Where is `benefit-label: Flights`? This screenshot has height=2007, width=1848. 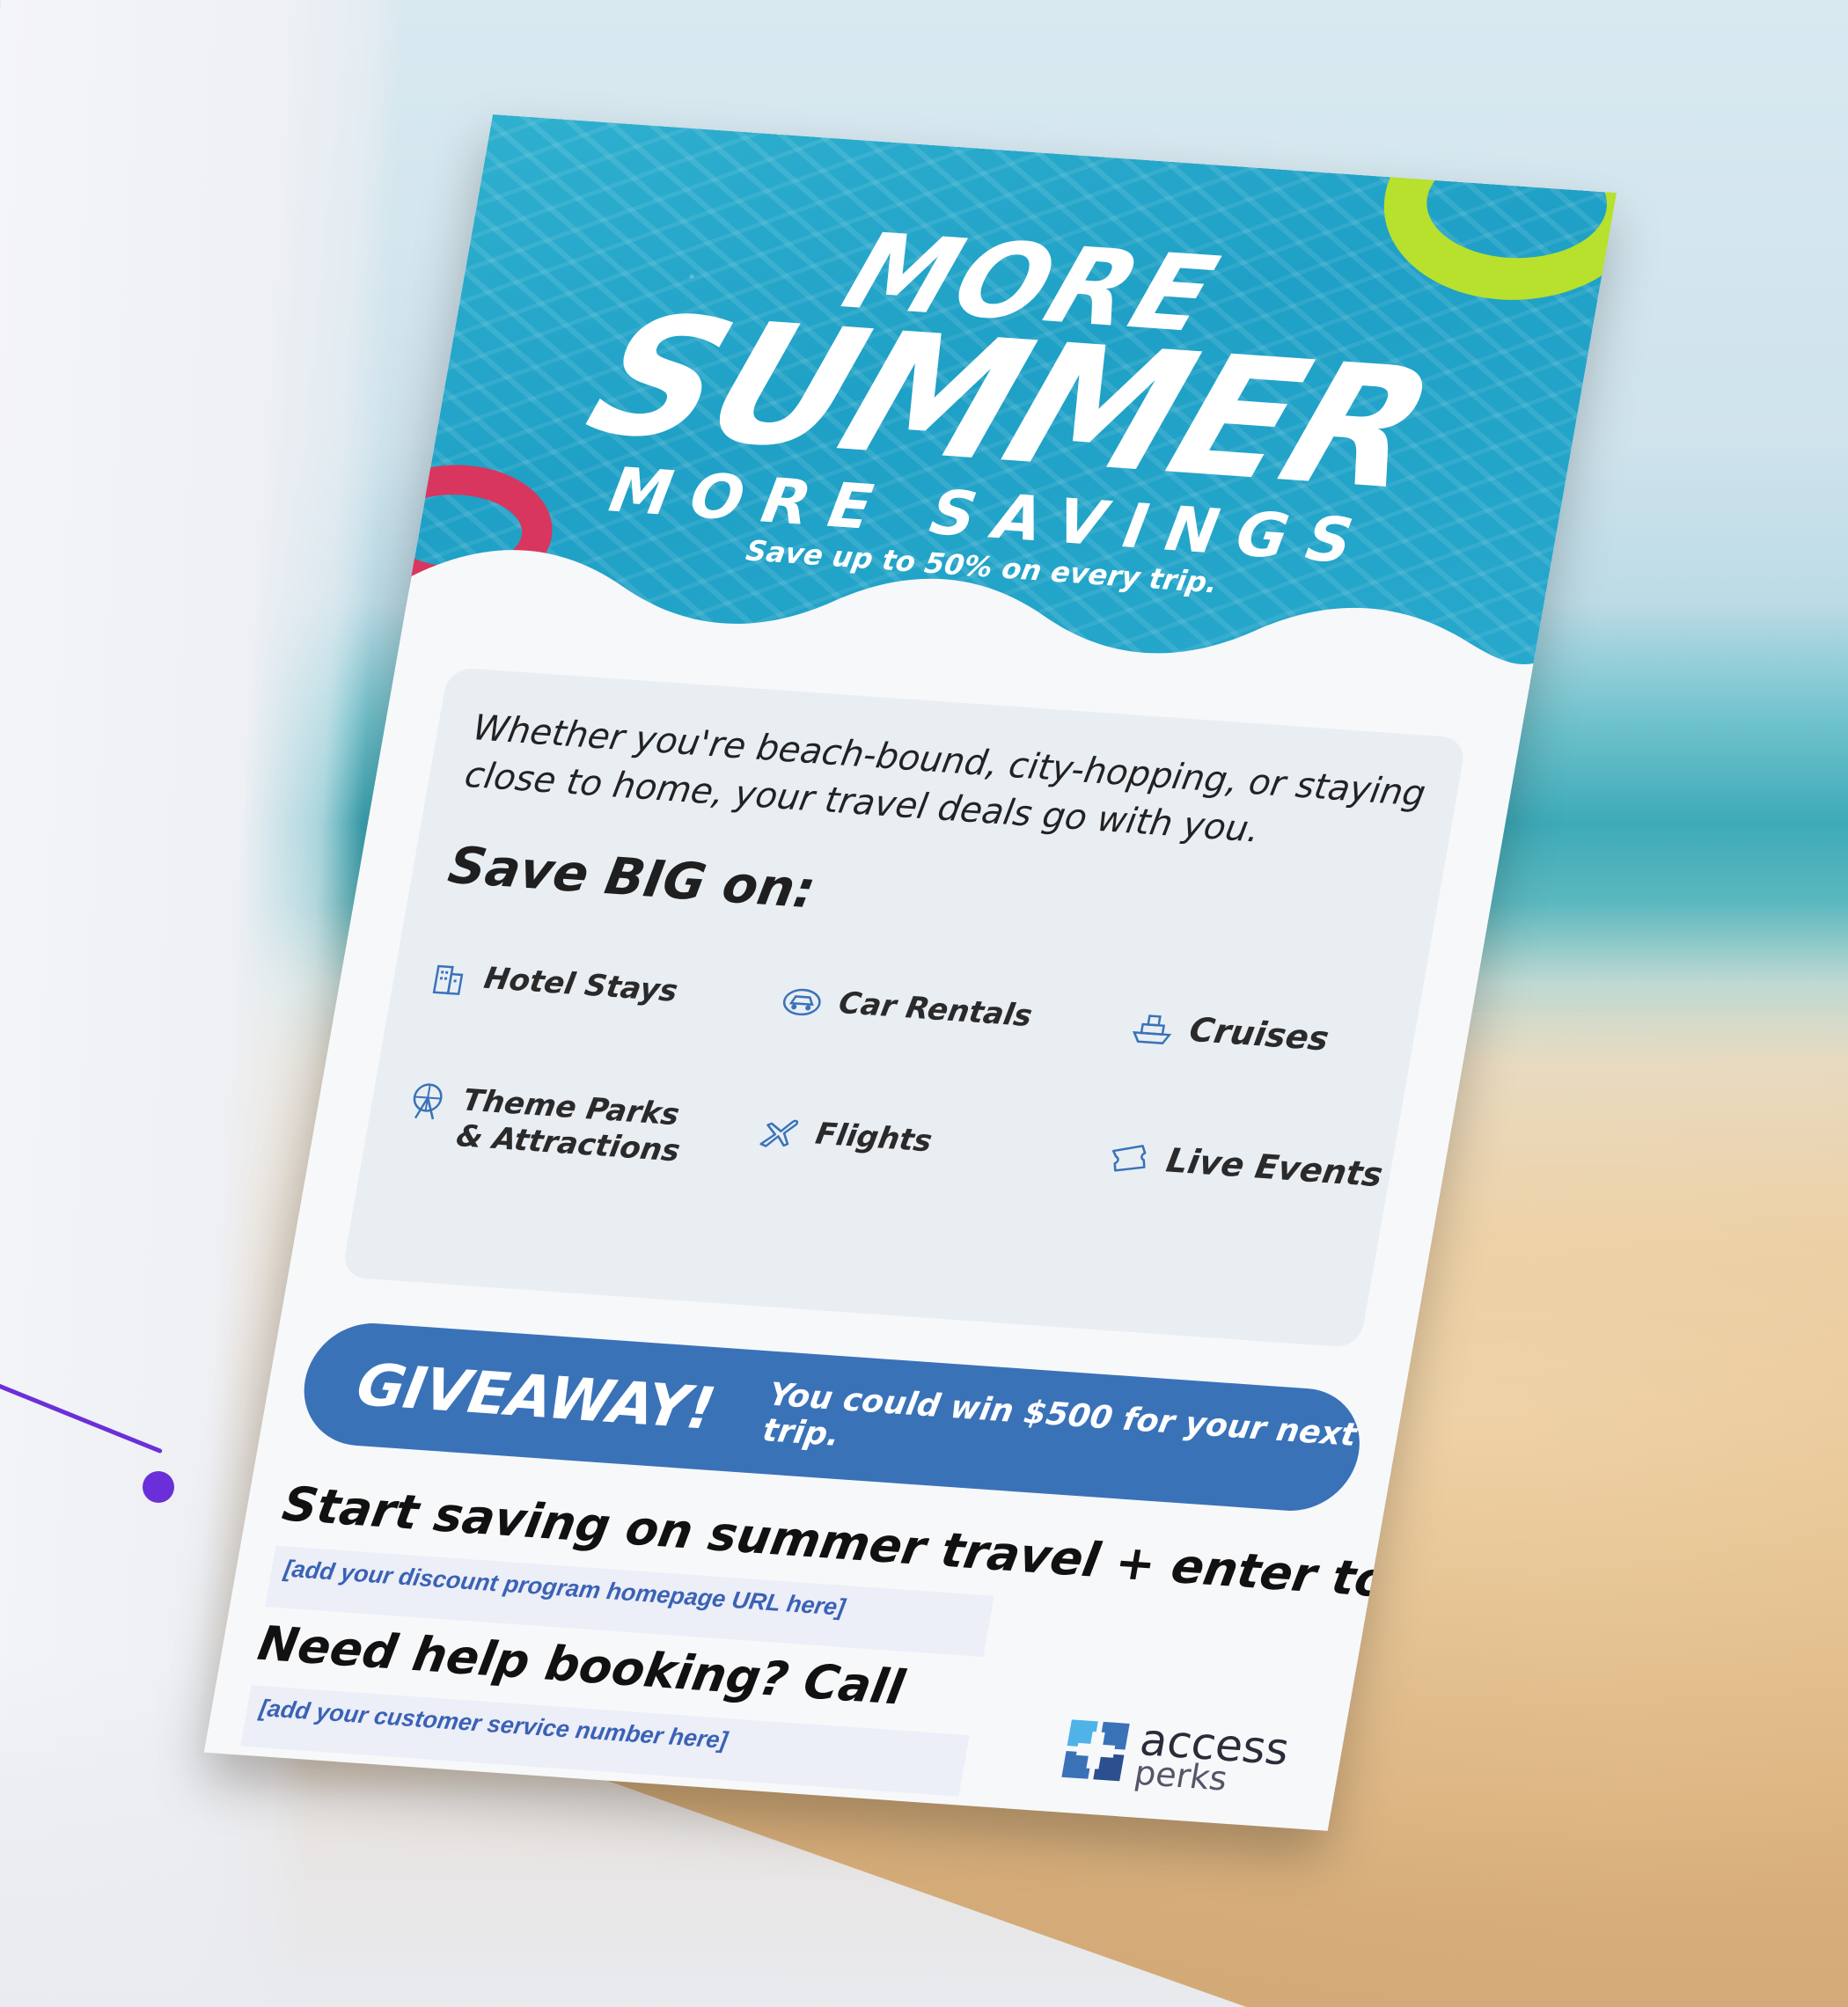
benefit-label: Flights is located at coordinates (874, 1138).